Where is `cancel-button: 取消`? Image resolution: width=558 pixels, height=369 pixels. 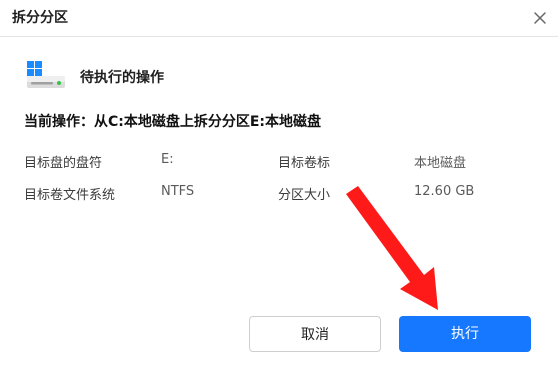 cancel-button: 取消 is located at coordinates (315, 334).